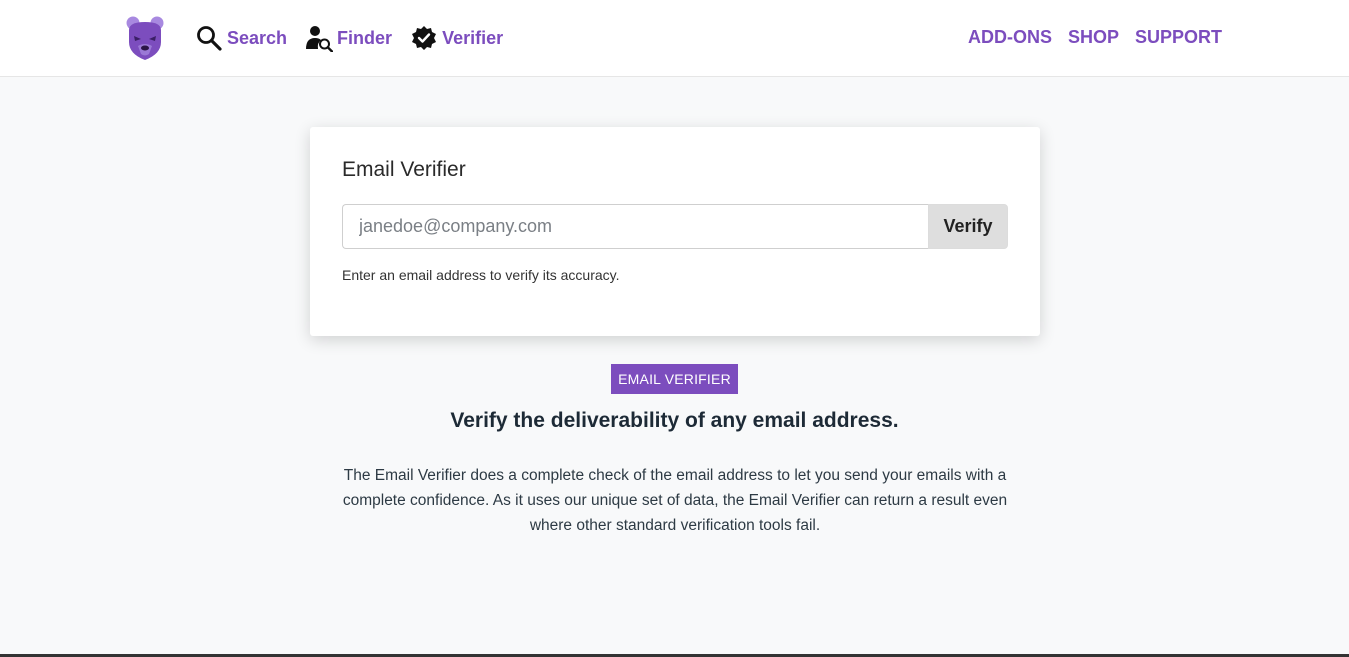  I want to click on primary-nav: Search Finder Verifier, so click(358, 38).